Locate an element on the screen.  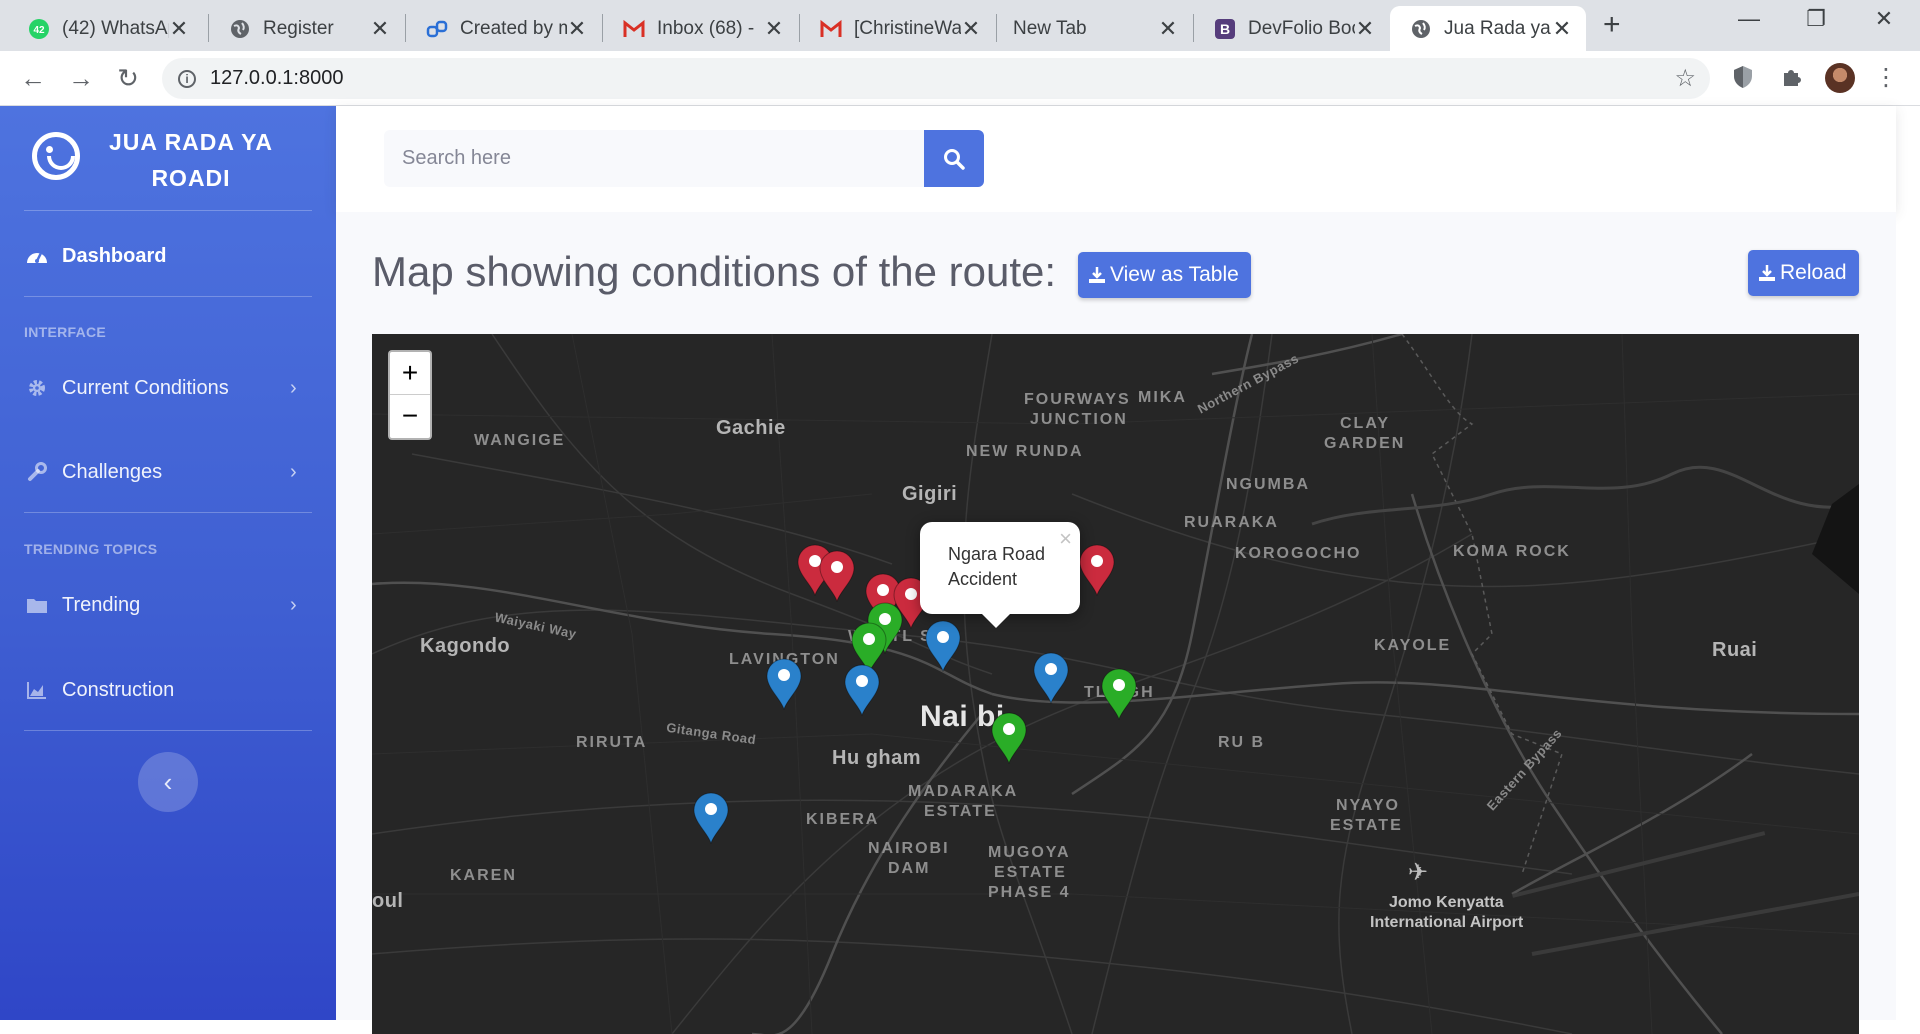
sidebar-toggle-button: ‹ is located at coordinates (168, 782).